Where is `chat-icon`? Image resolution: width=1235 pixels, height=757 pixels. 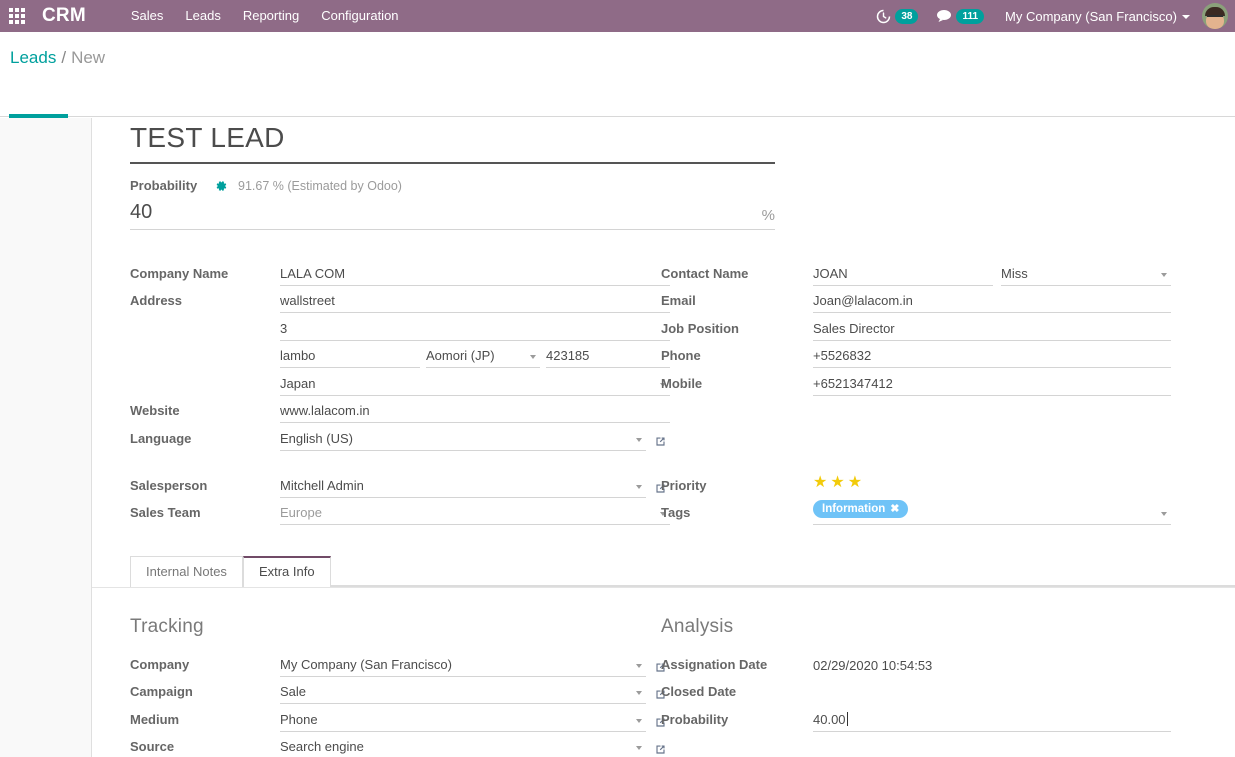 chat-icon is located at coordinates (944, 16).